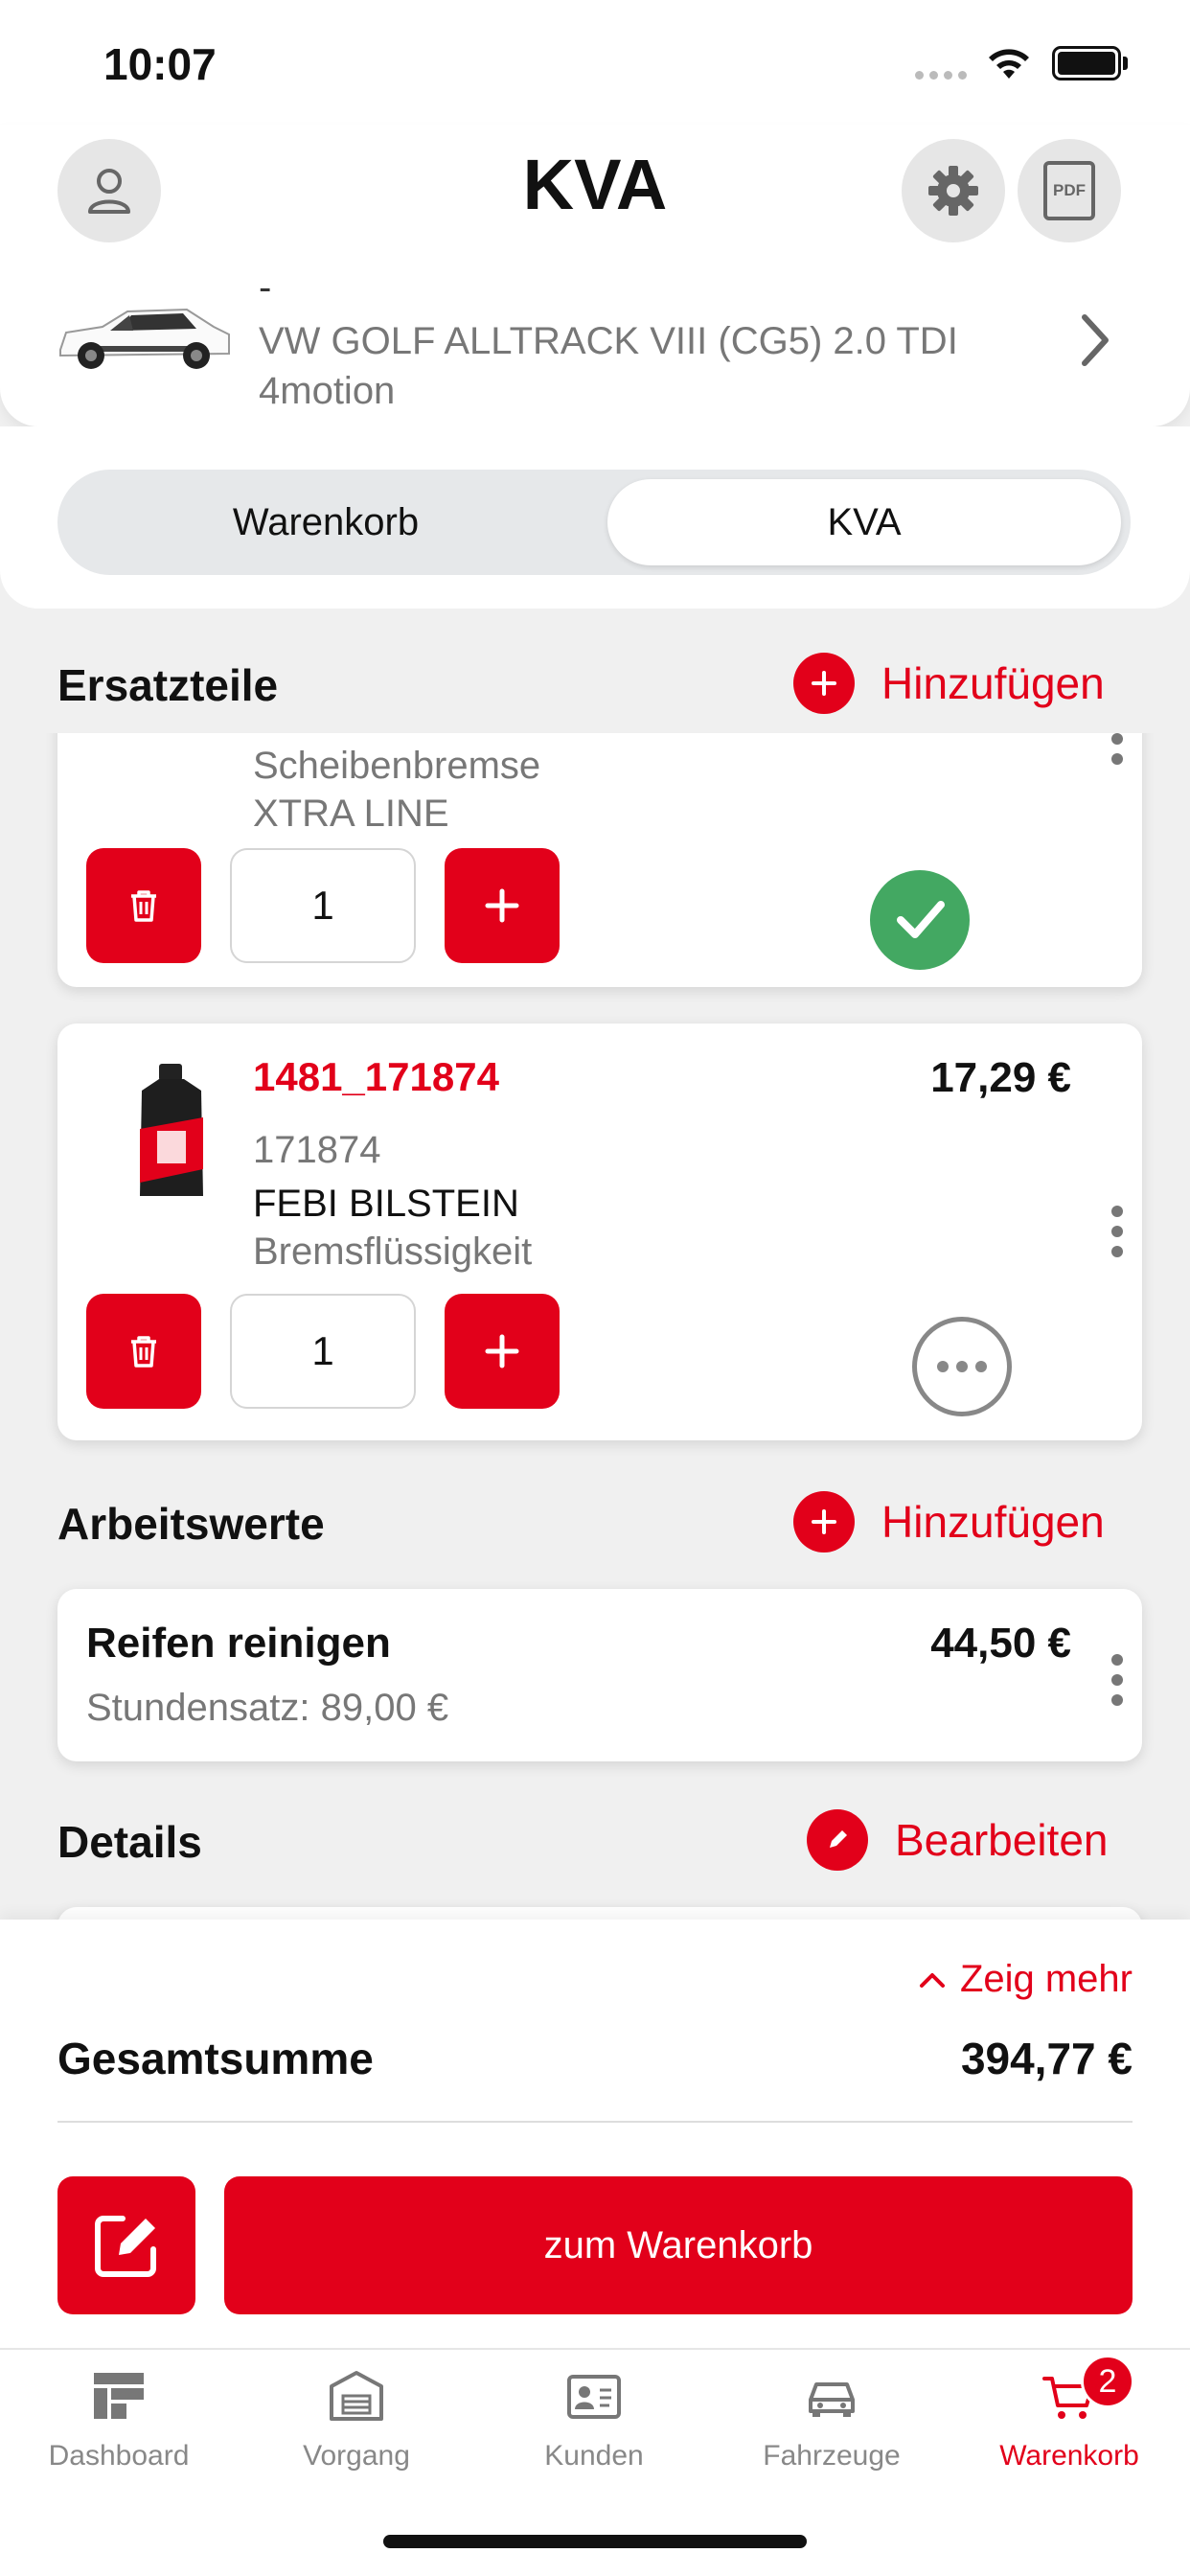  What do you see at coordinates (920, 920) in the screenshot?
I see `status-confirmed-icon` at bounding box center [920, 920].